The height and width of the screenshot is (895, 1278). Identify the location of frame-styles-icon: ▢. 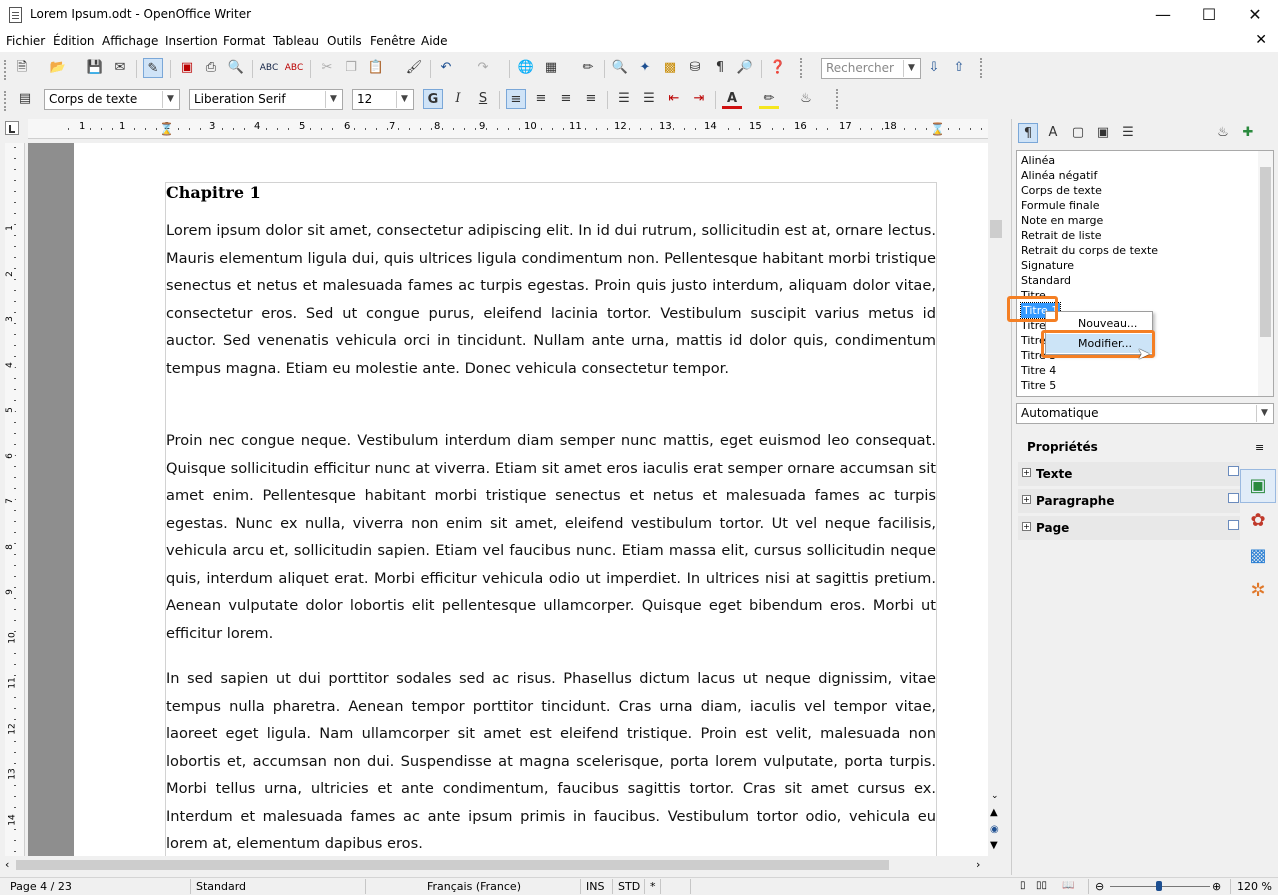
(1078, 133).